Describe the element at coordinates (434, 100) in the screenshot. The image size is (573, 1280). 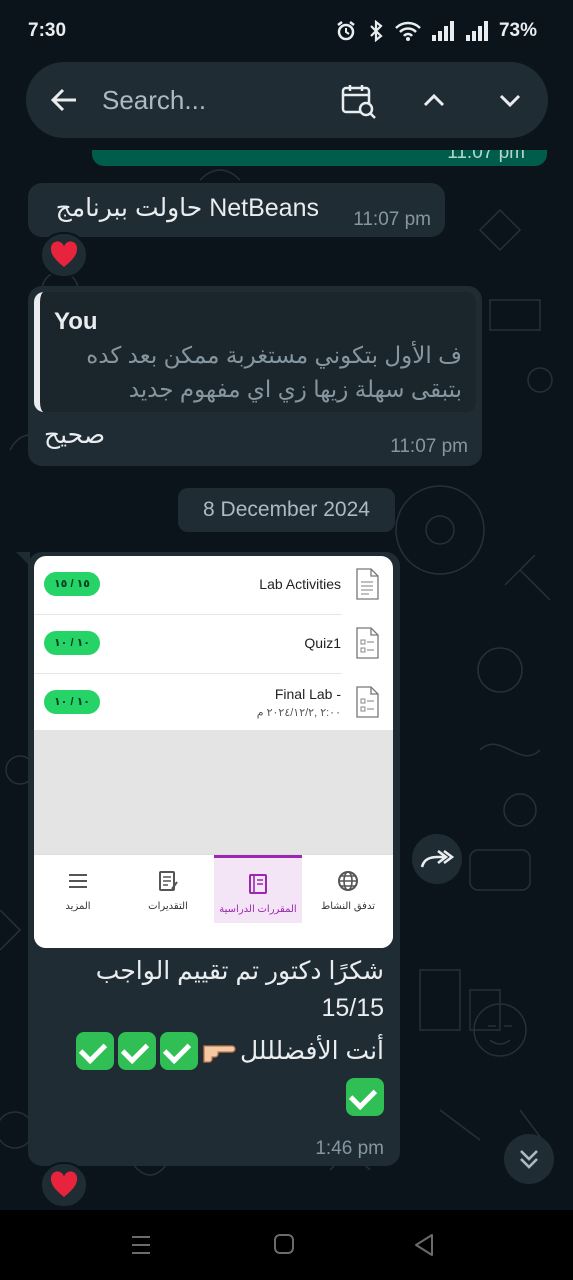
I see `chevron-up-icon` at that location.